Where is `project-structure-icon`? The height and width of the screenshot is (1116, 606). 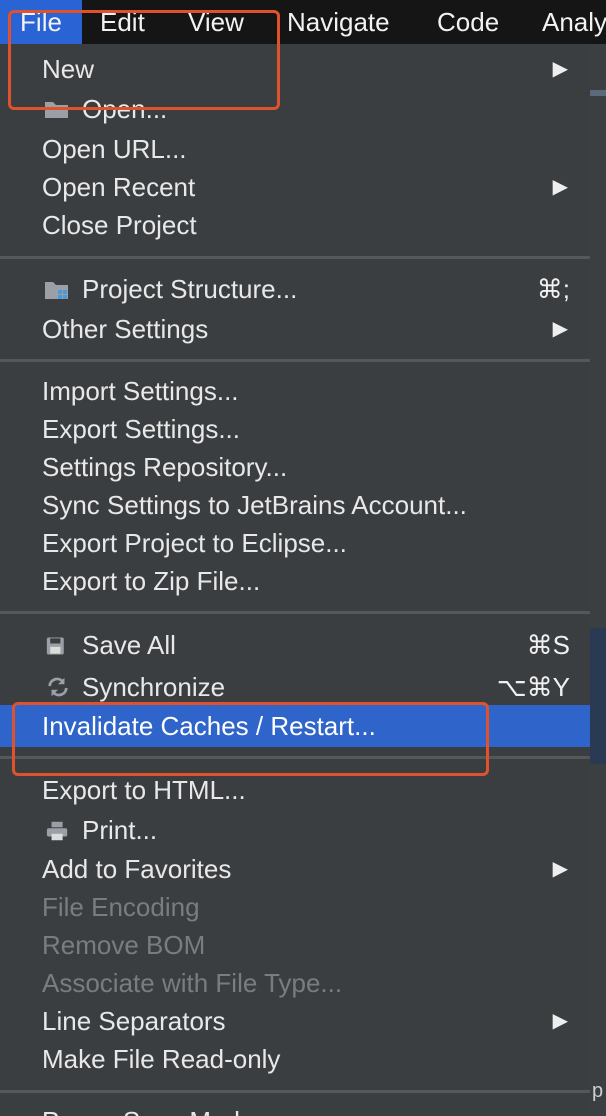 project-structure-icon is located at coordinates (56, 290).